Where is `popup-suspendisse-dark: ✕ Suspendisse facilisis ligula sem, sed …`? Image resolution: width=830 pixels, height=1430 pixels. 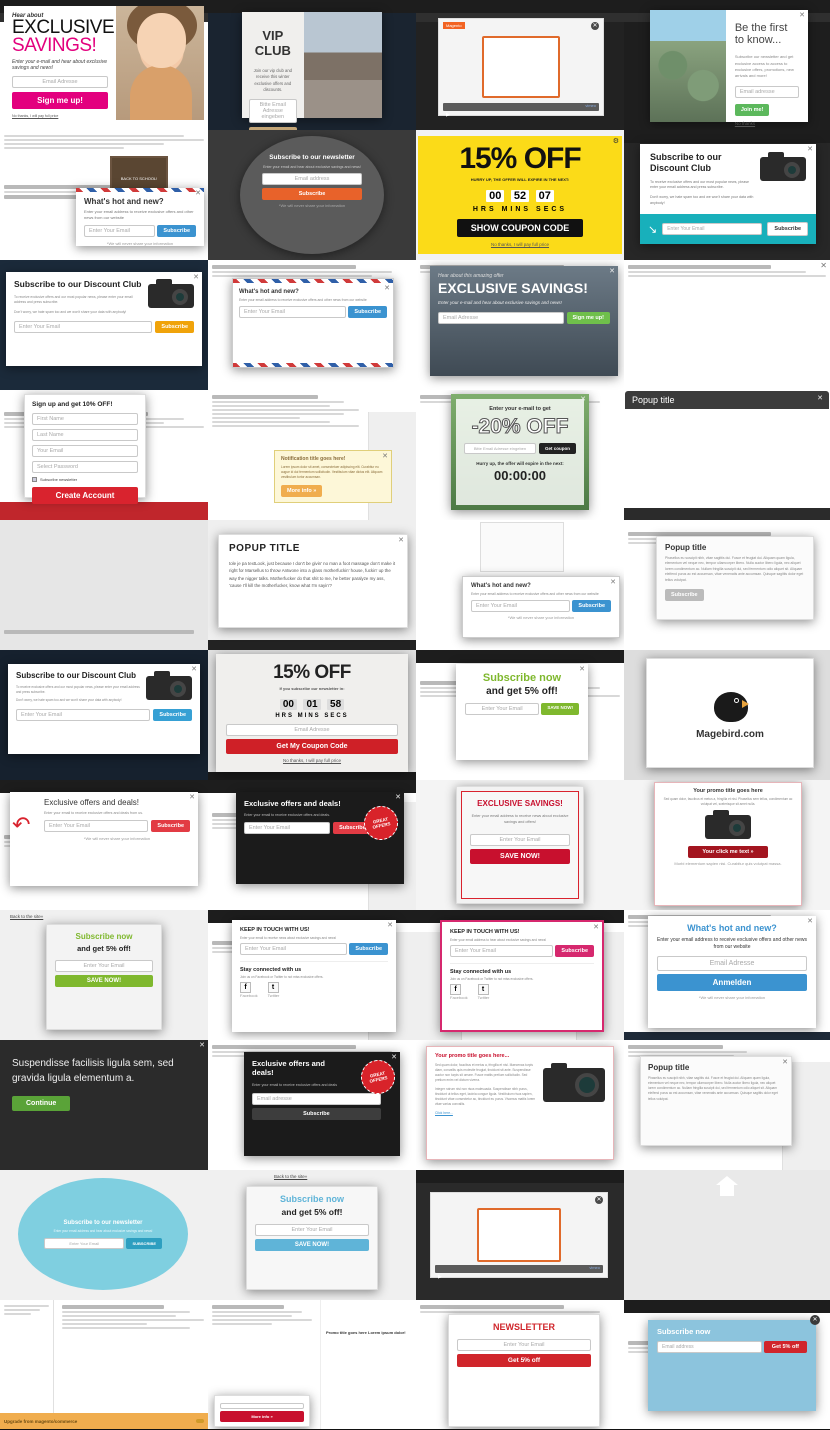
popup-suspendisse-dark: ✕ Suspendisse facilisis ligula sem, sed … is located at coordinates (104, 1105).